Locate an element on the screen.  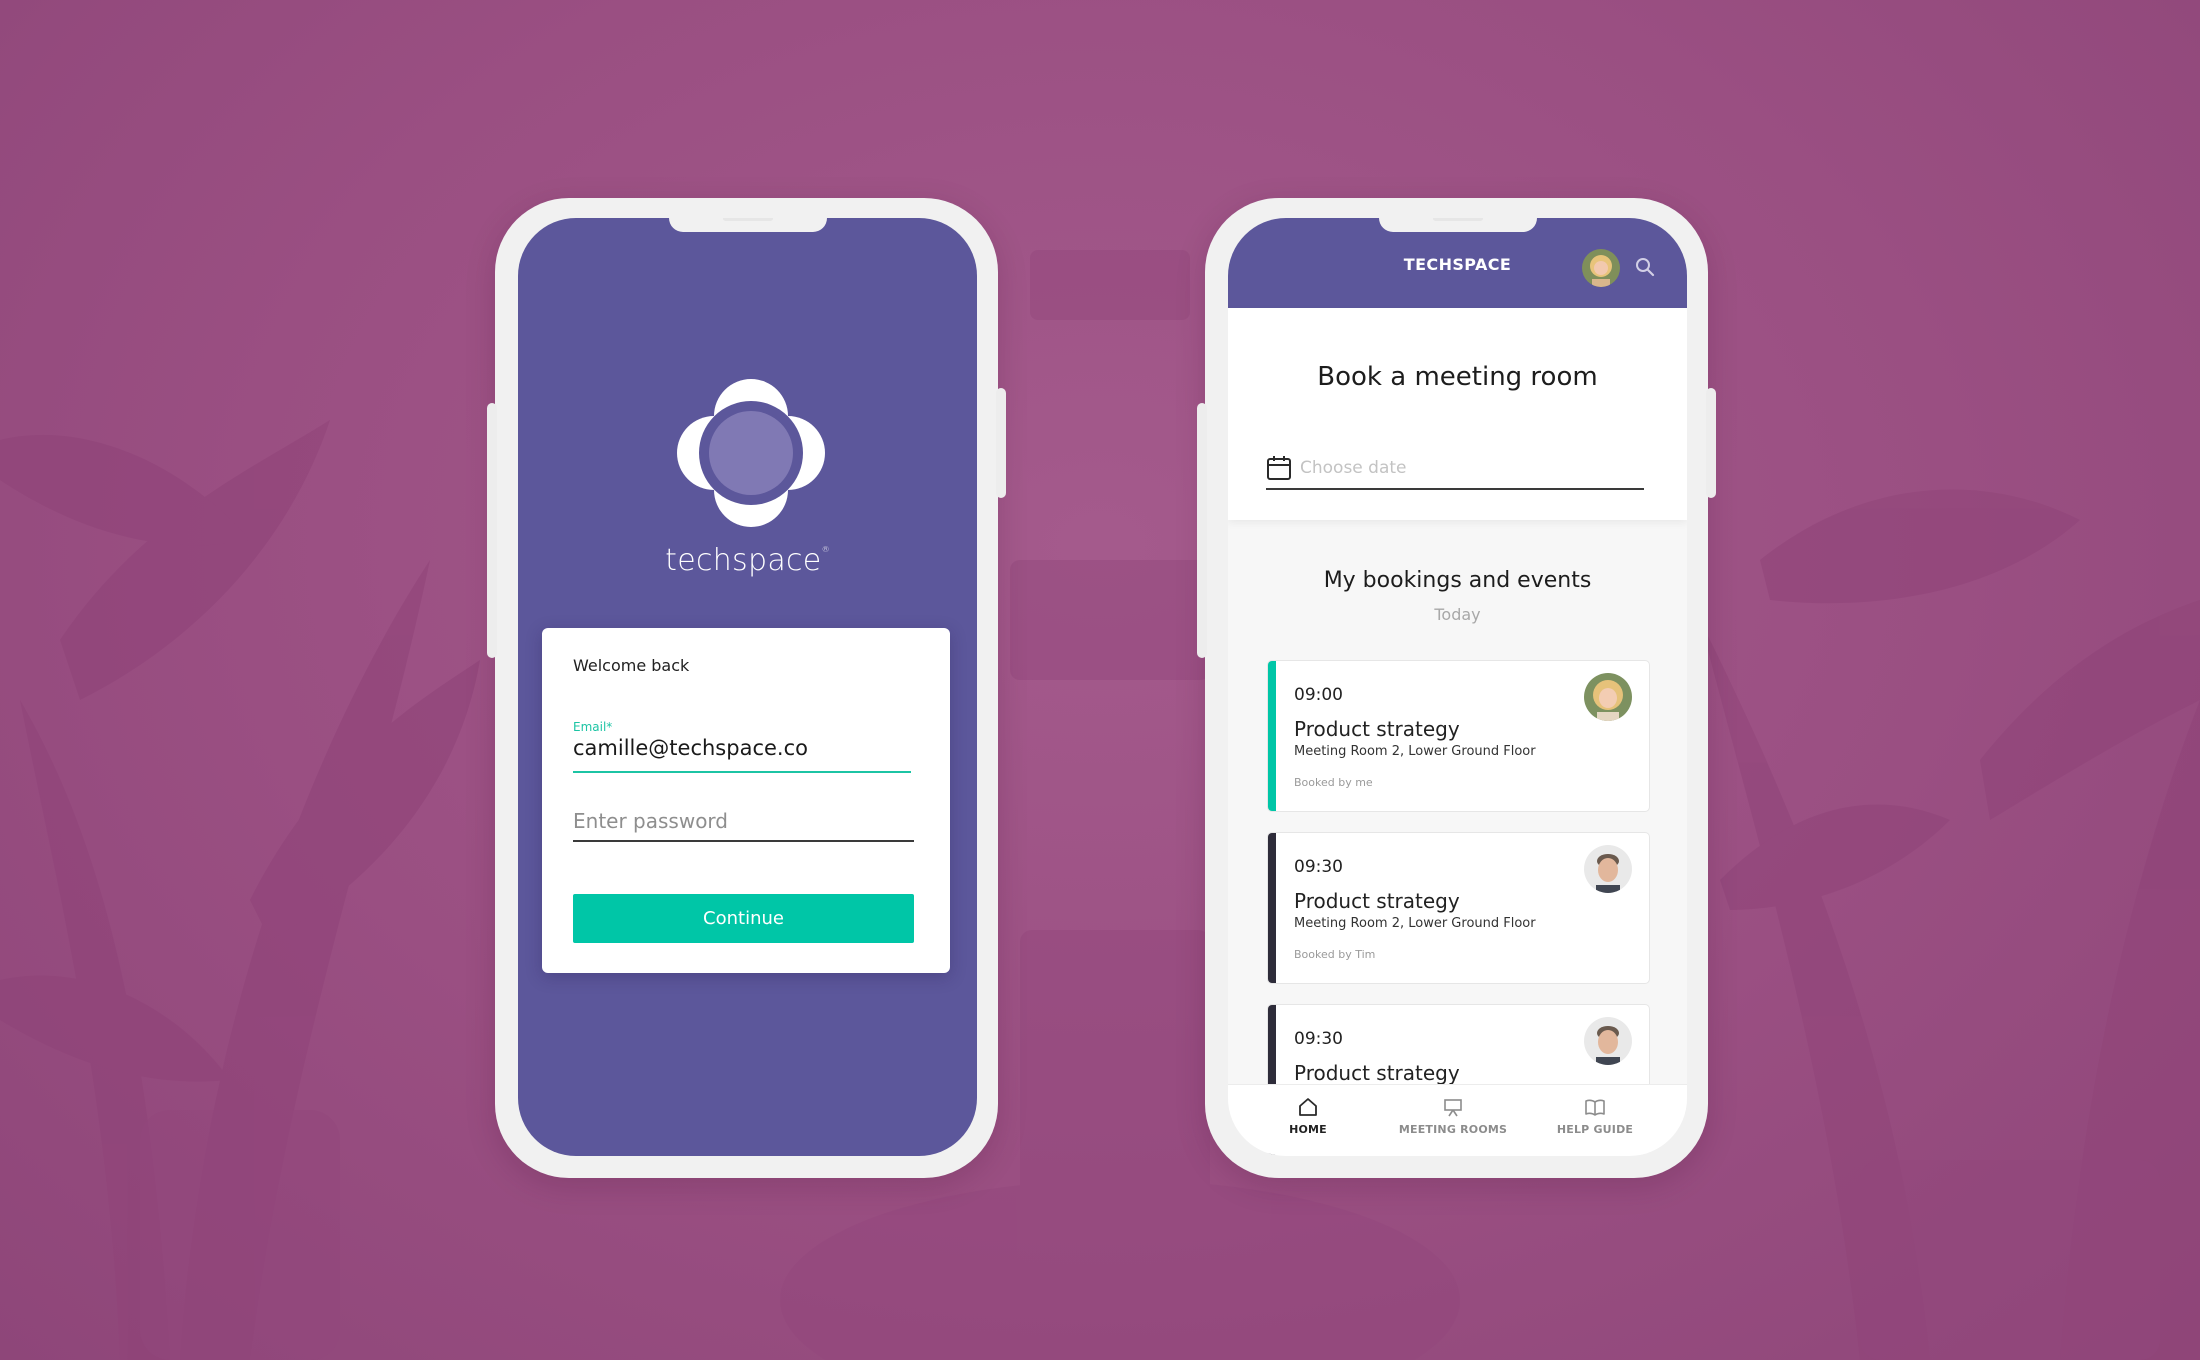
brand-wordmark: techspace® is located at coordinates (747, 560).